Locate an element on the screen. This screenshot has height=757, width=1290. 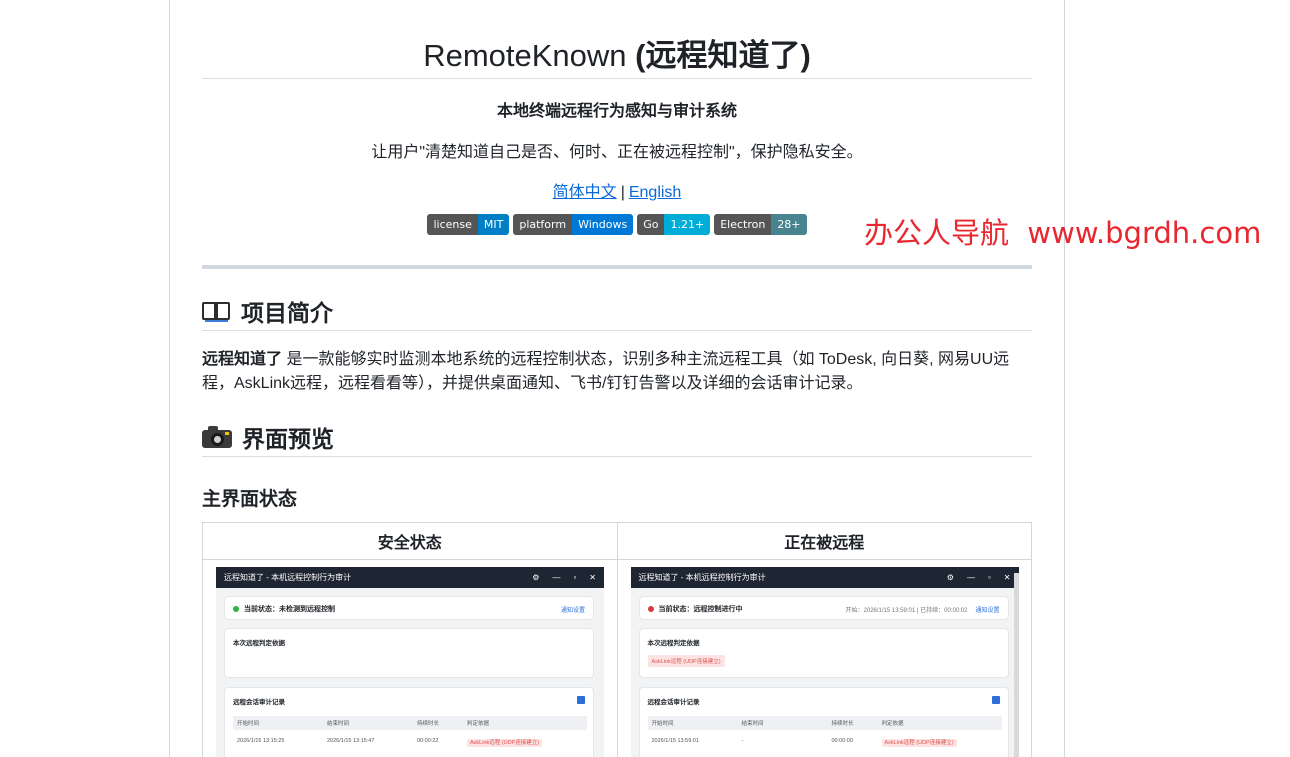
badge-license: license MIT is located at coordinates (468, 224).